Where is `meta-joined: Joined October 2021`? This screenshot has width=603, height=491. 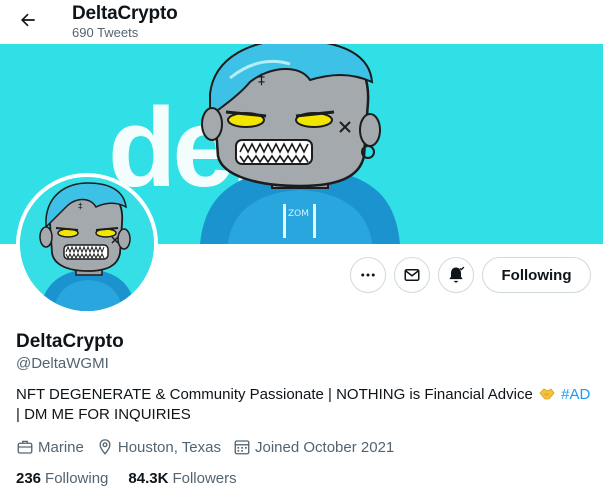
meta-joined: Joined October 2021 is located at coordinates (313, 447).